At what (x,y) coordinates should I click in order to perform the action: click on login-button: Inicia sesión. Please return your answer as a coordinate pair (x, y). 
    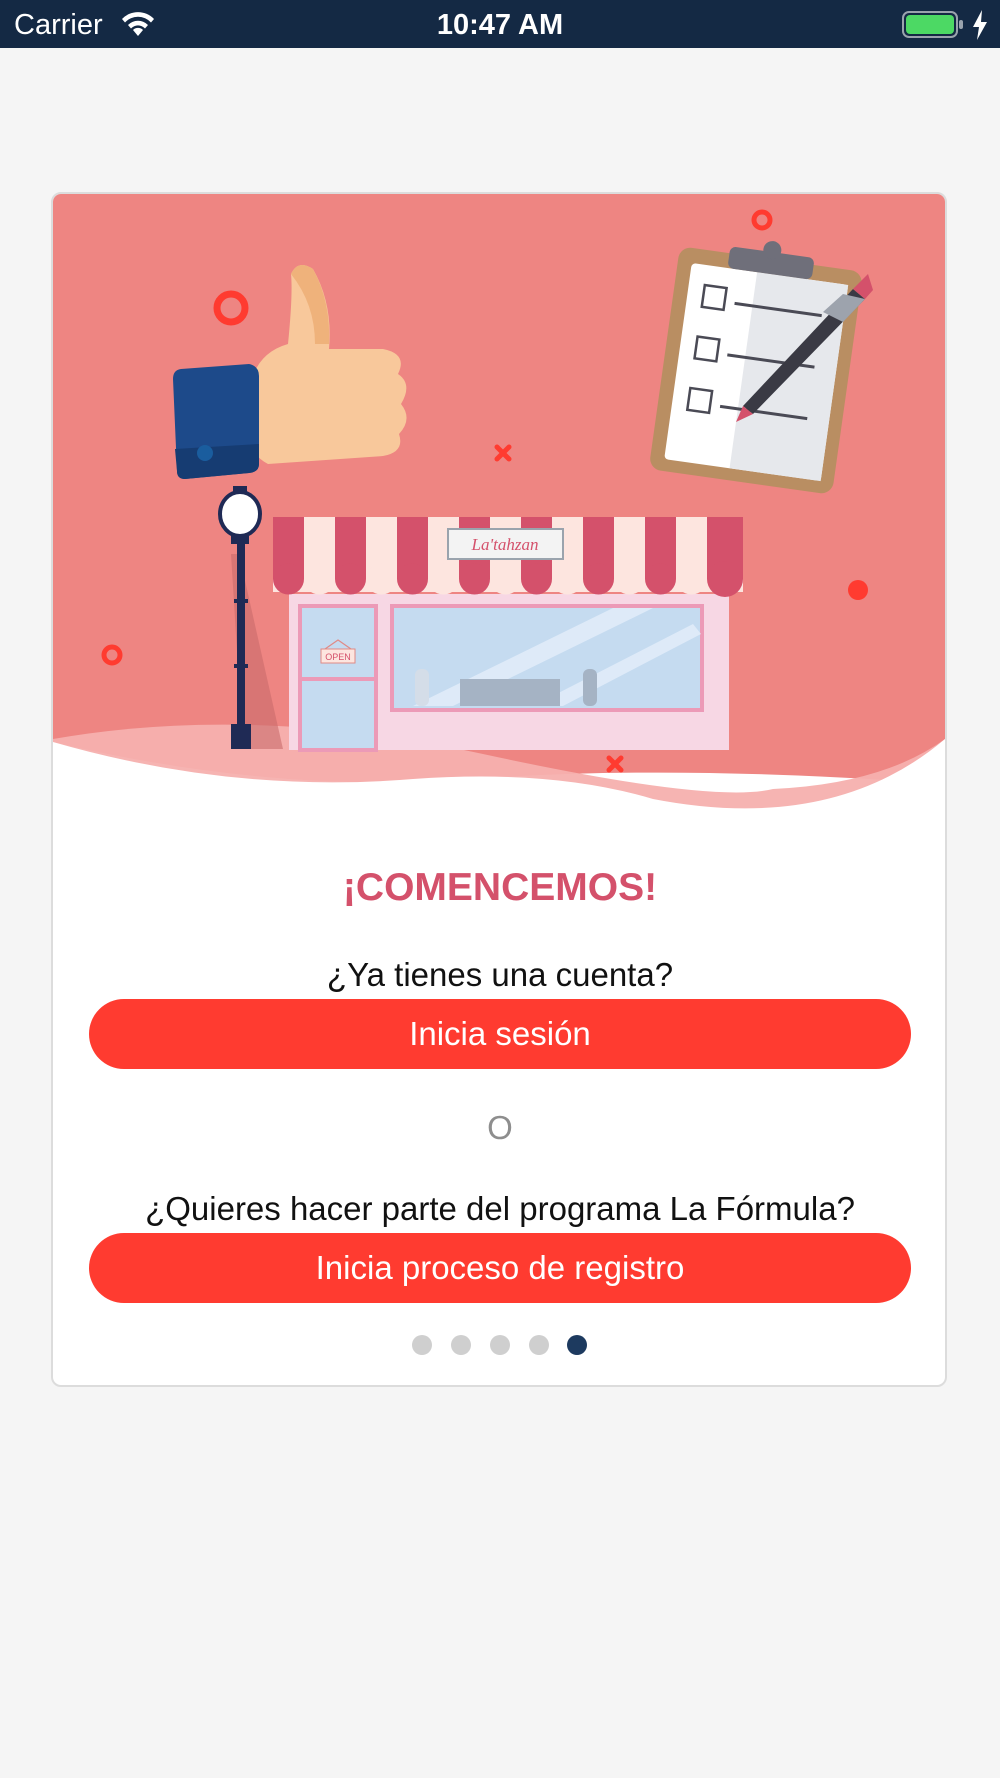
    Looking at the image, I should click on (500, 1034).